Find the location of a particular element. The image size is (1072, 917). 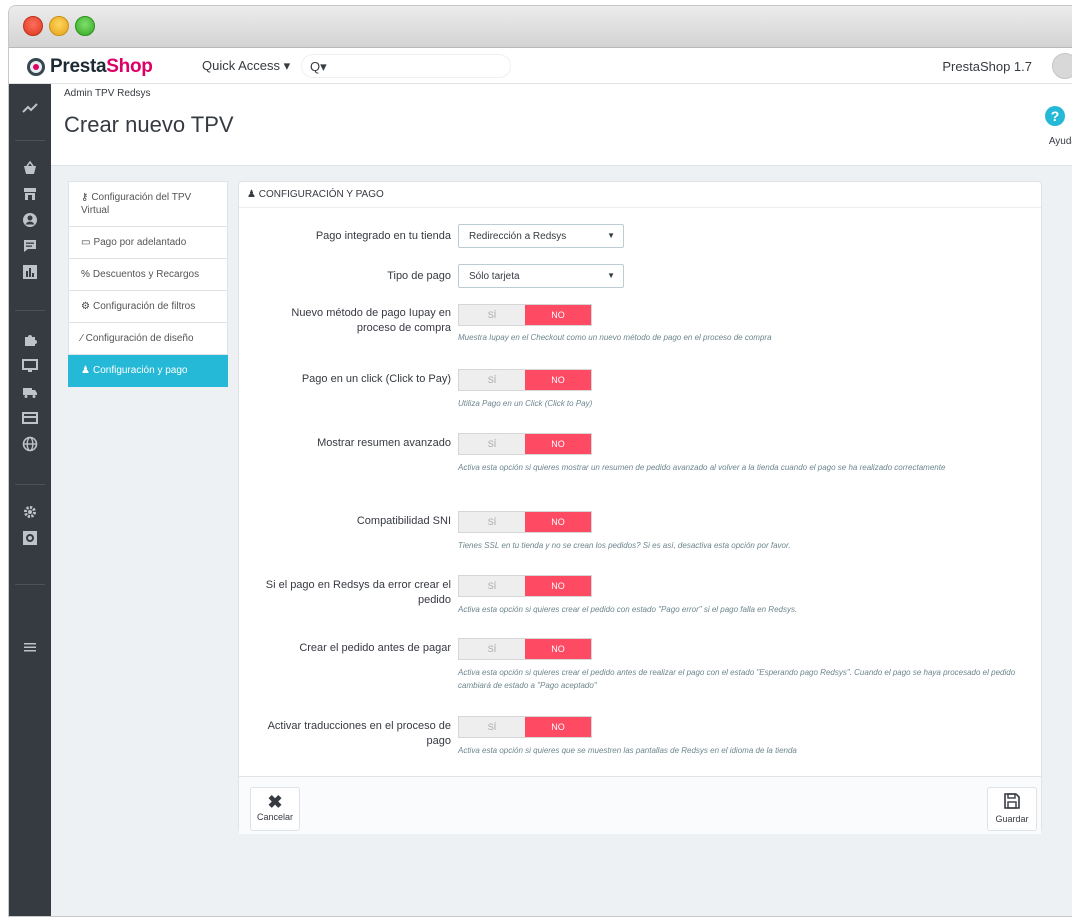

design-monitor-icon is located at coordinates (30, 367).